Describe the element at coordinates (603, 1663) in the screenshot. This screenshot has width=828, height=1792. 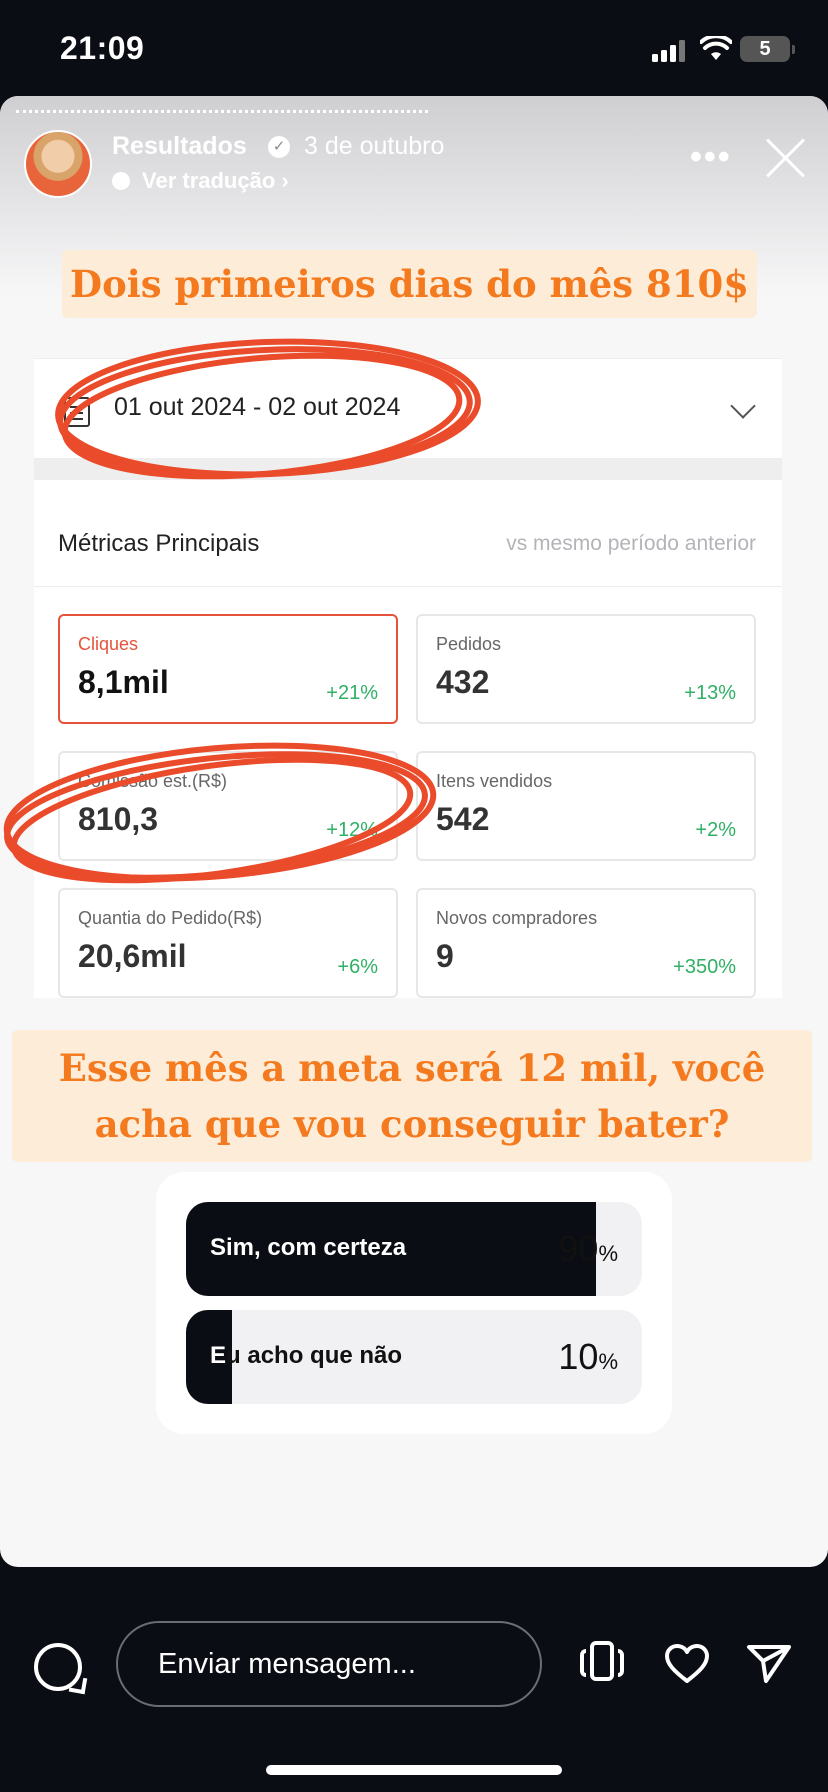
I see `story-stack-icon` at that location.